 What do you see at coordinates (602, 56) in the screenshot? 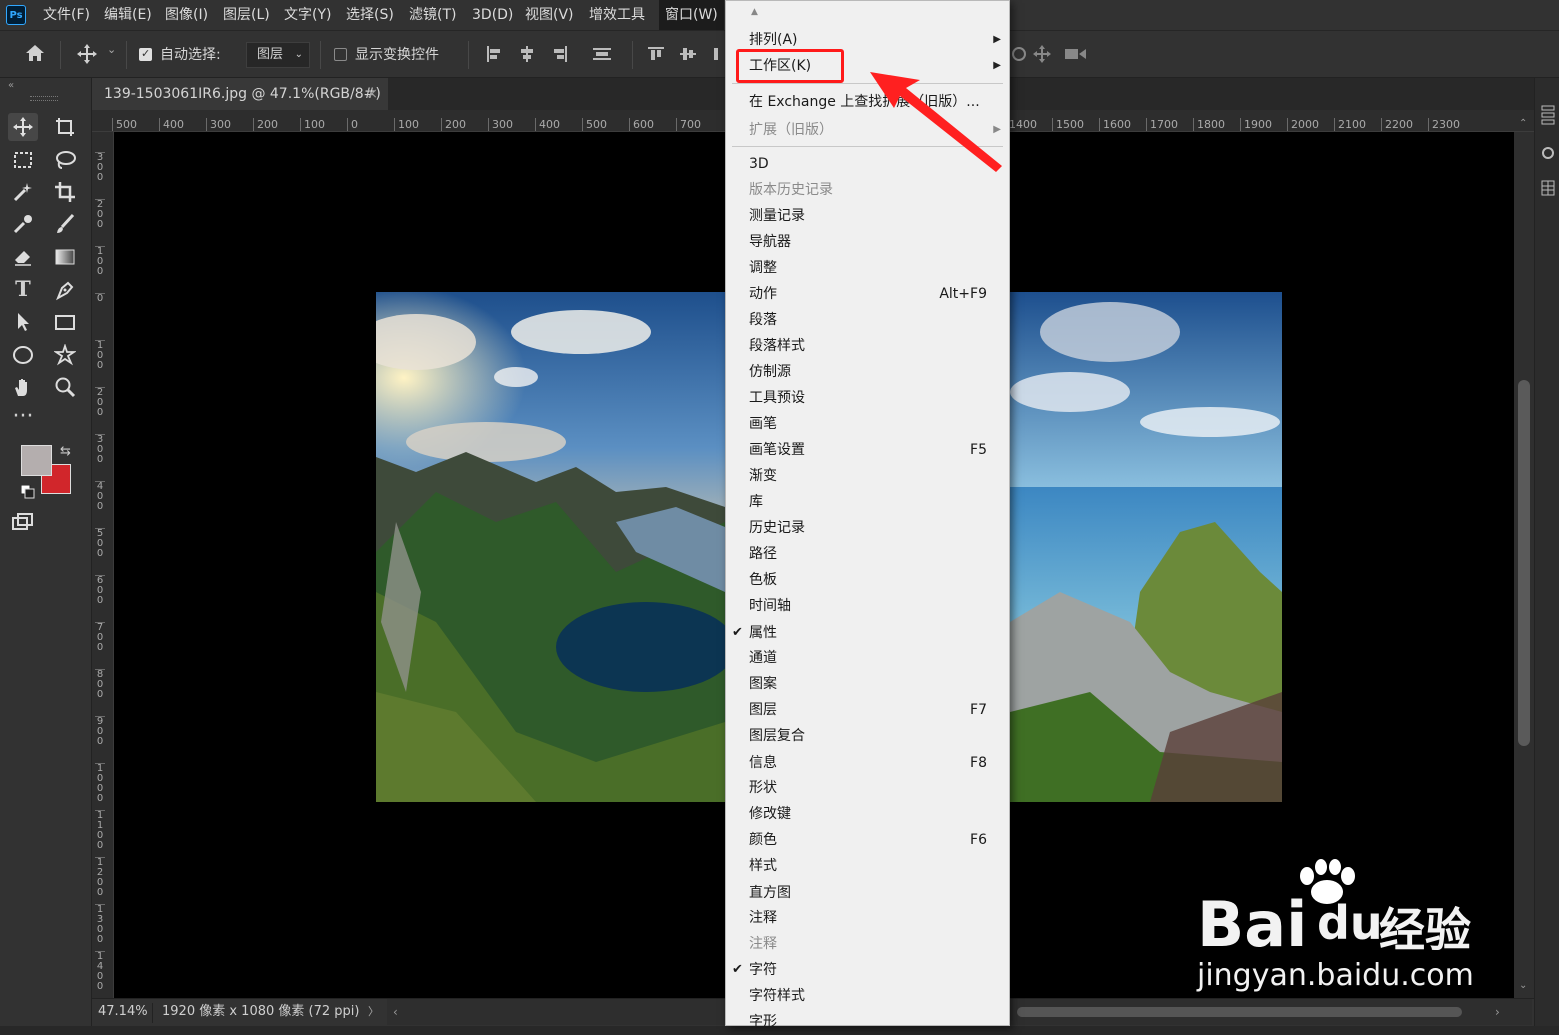
I see `distribute-icon` at bounding box center [602, 56].